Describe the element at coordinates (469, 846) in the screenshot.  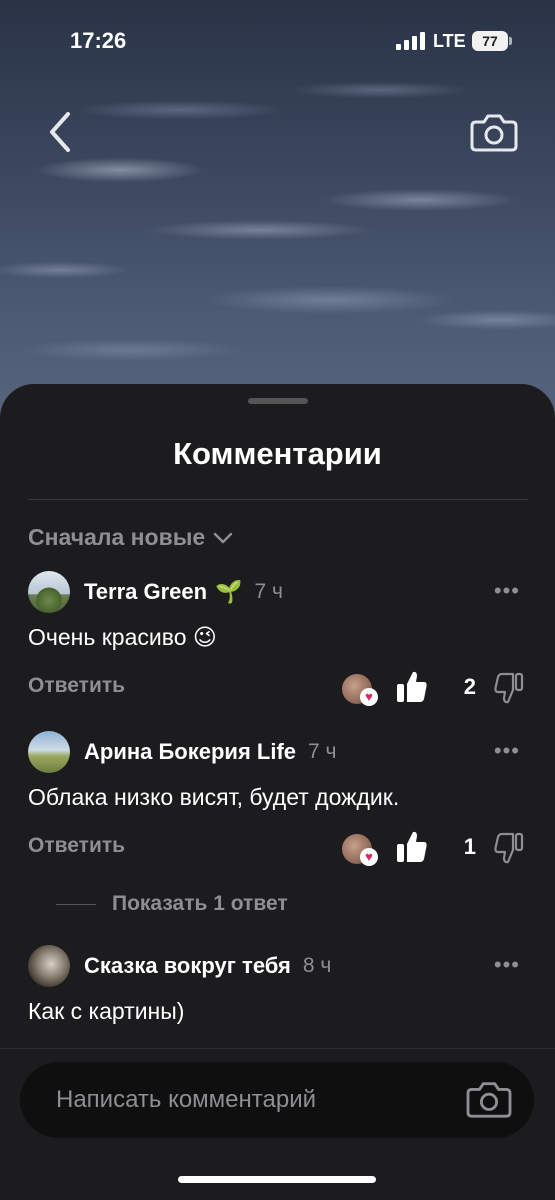
I see `like-count: 1` at that location.